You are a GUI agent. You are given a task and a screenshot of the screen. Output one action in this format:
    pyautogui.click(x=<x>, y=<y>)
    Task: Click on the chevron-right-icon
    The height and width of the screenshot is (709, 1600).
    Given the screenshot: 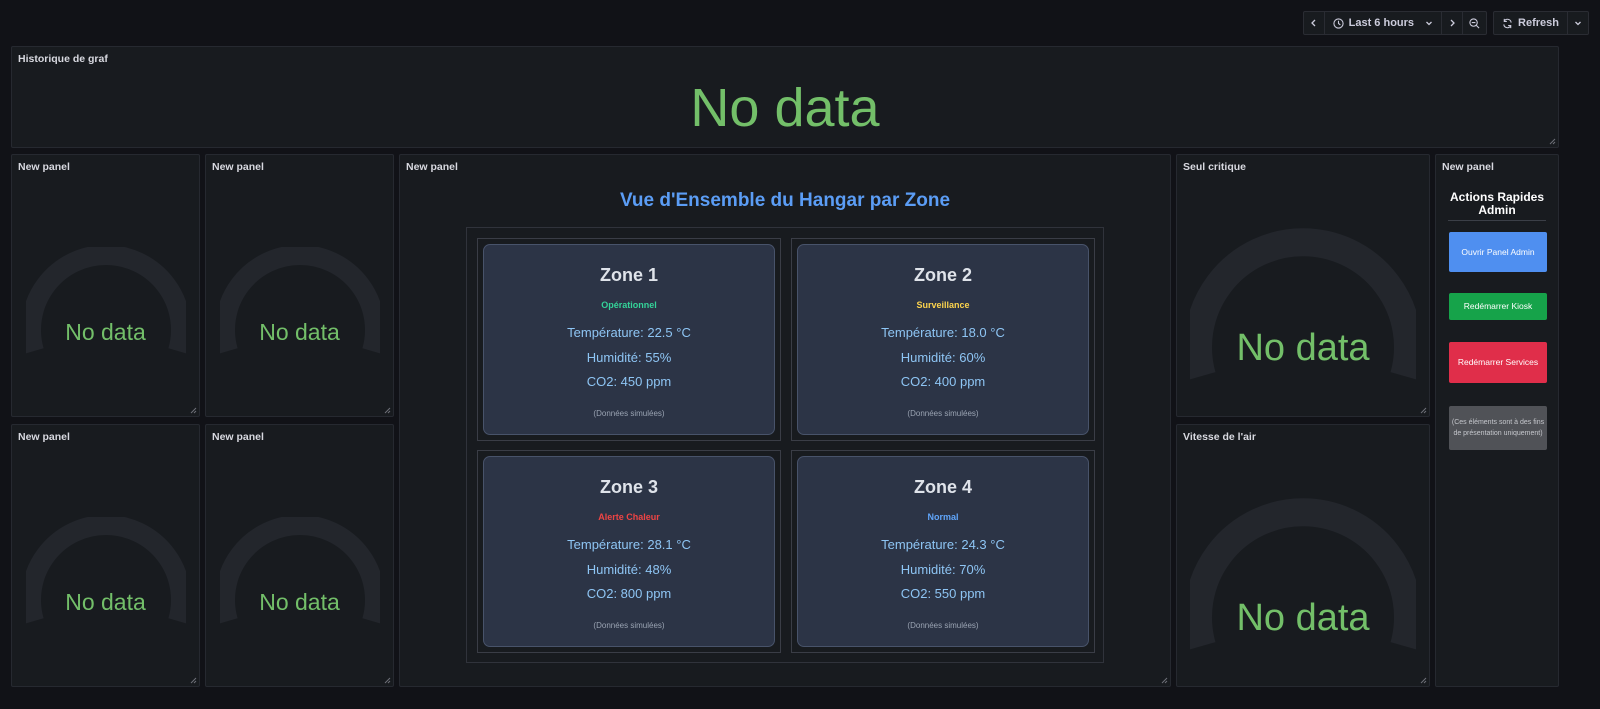 What is the action you would take?
    pyautogui.click(x=1452, y=23)
    